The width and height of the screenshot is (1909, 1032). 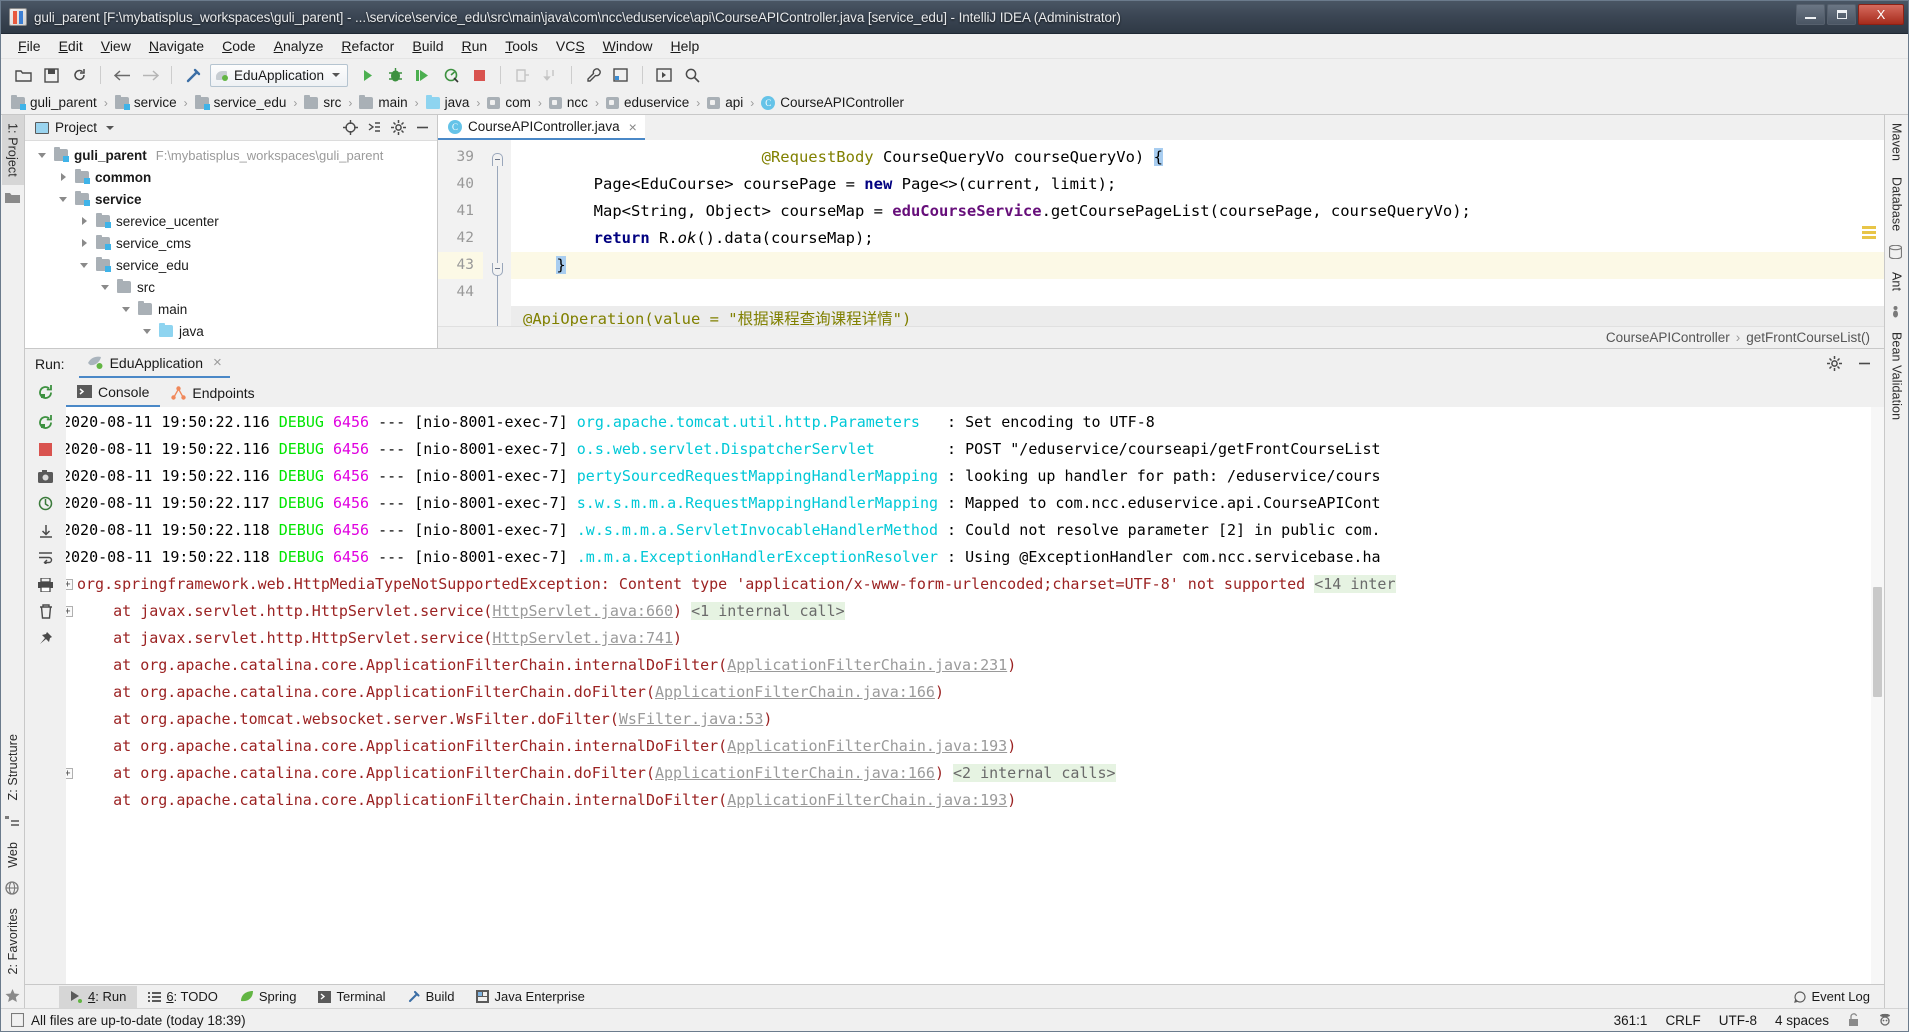 I want to click on stack-frame-link: HttpServlet.java:660, so click(x=582, y=611).